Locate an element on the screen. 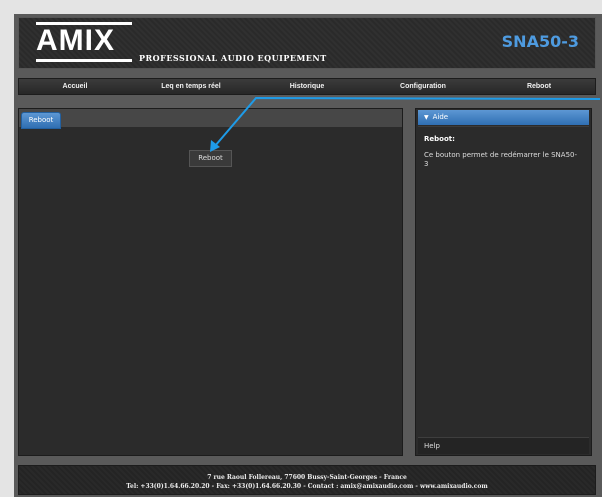 This screenshot has width=602, height=497. nav-item-historique: Historique is located at coordinates (307, 86).